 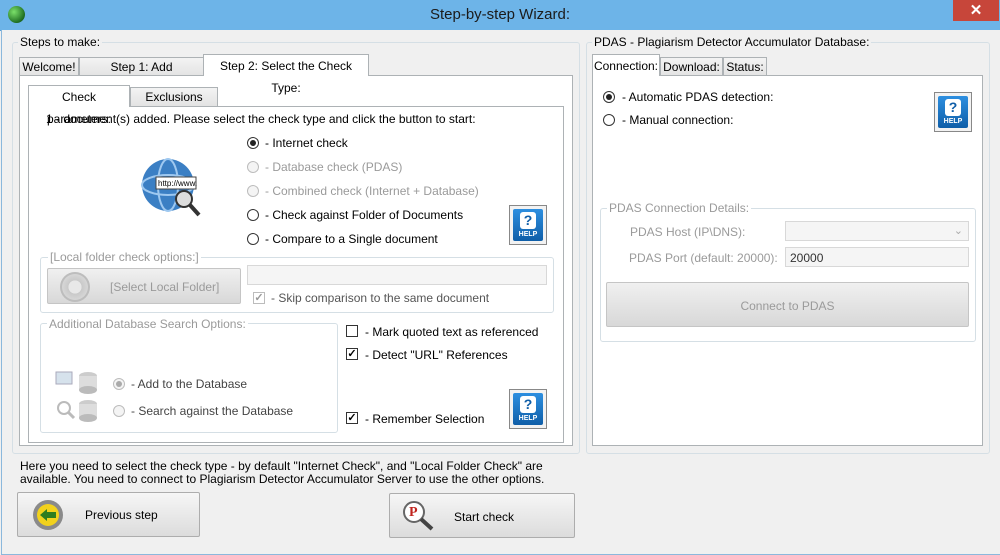 I want to click on label-search-database: - Search against the Database, so click(x=212, y=411).